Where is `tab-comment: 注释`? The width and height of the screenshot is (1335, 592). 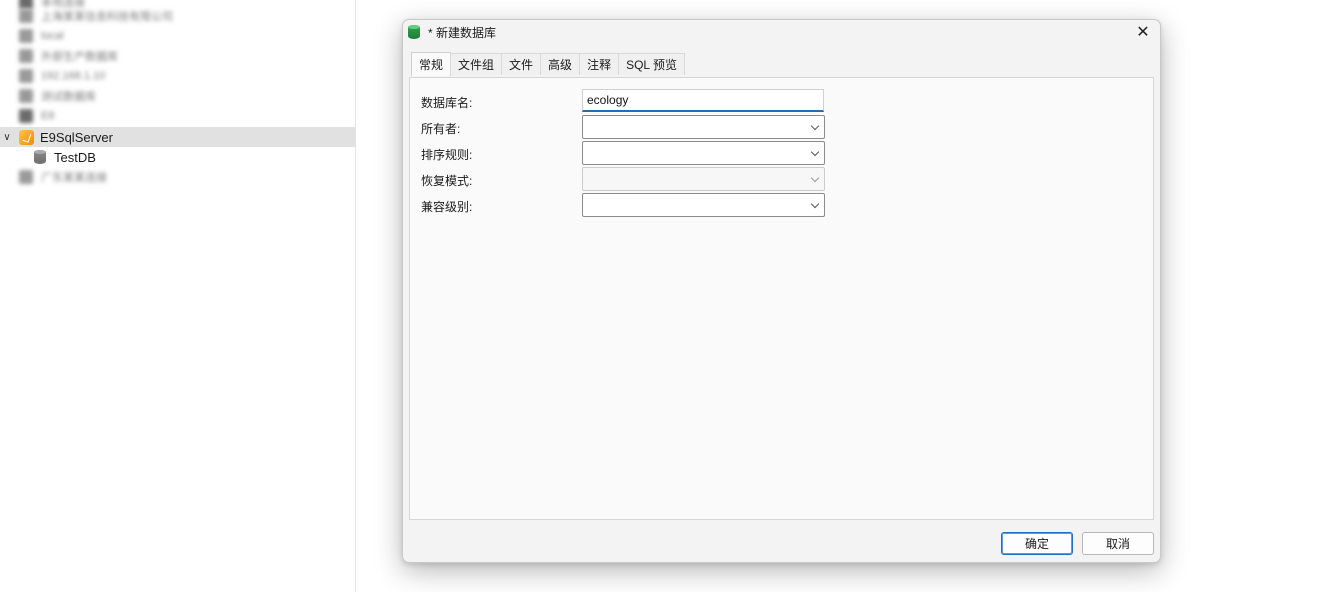 tab-comment: 注释 is located at coordinates (599, 64).